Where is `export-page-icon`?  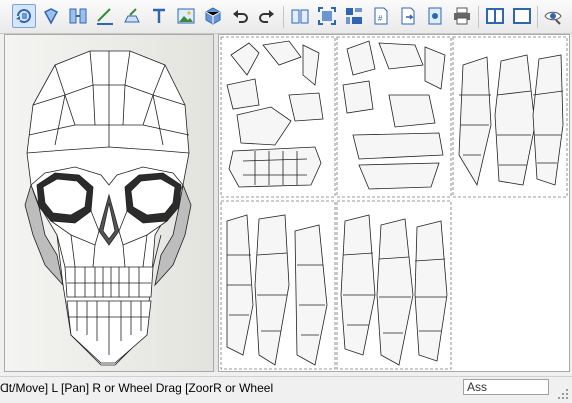
export-page-icon is located at coordinates (408, 16).